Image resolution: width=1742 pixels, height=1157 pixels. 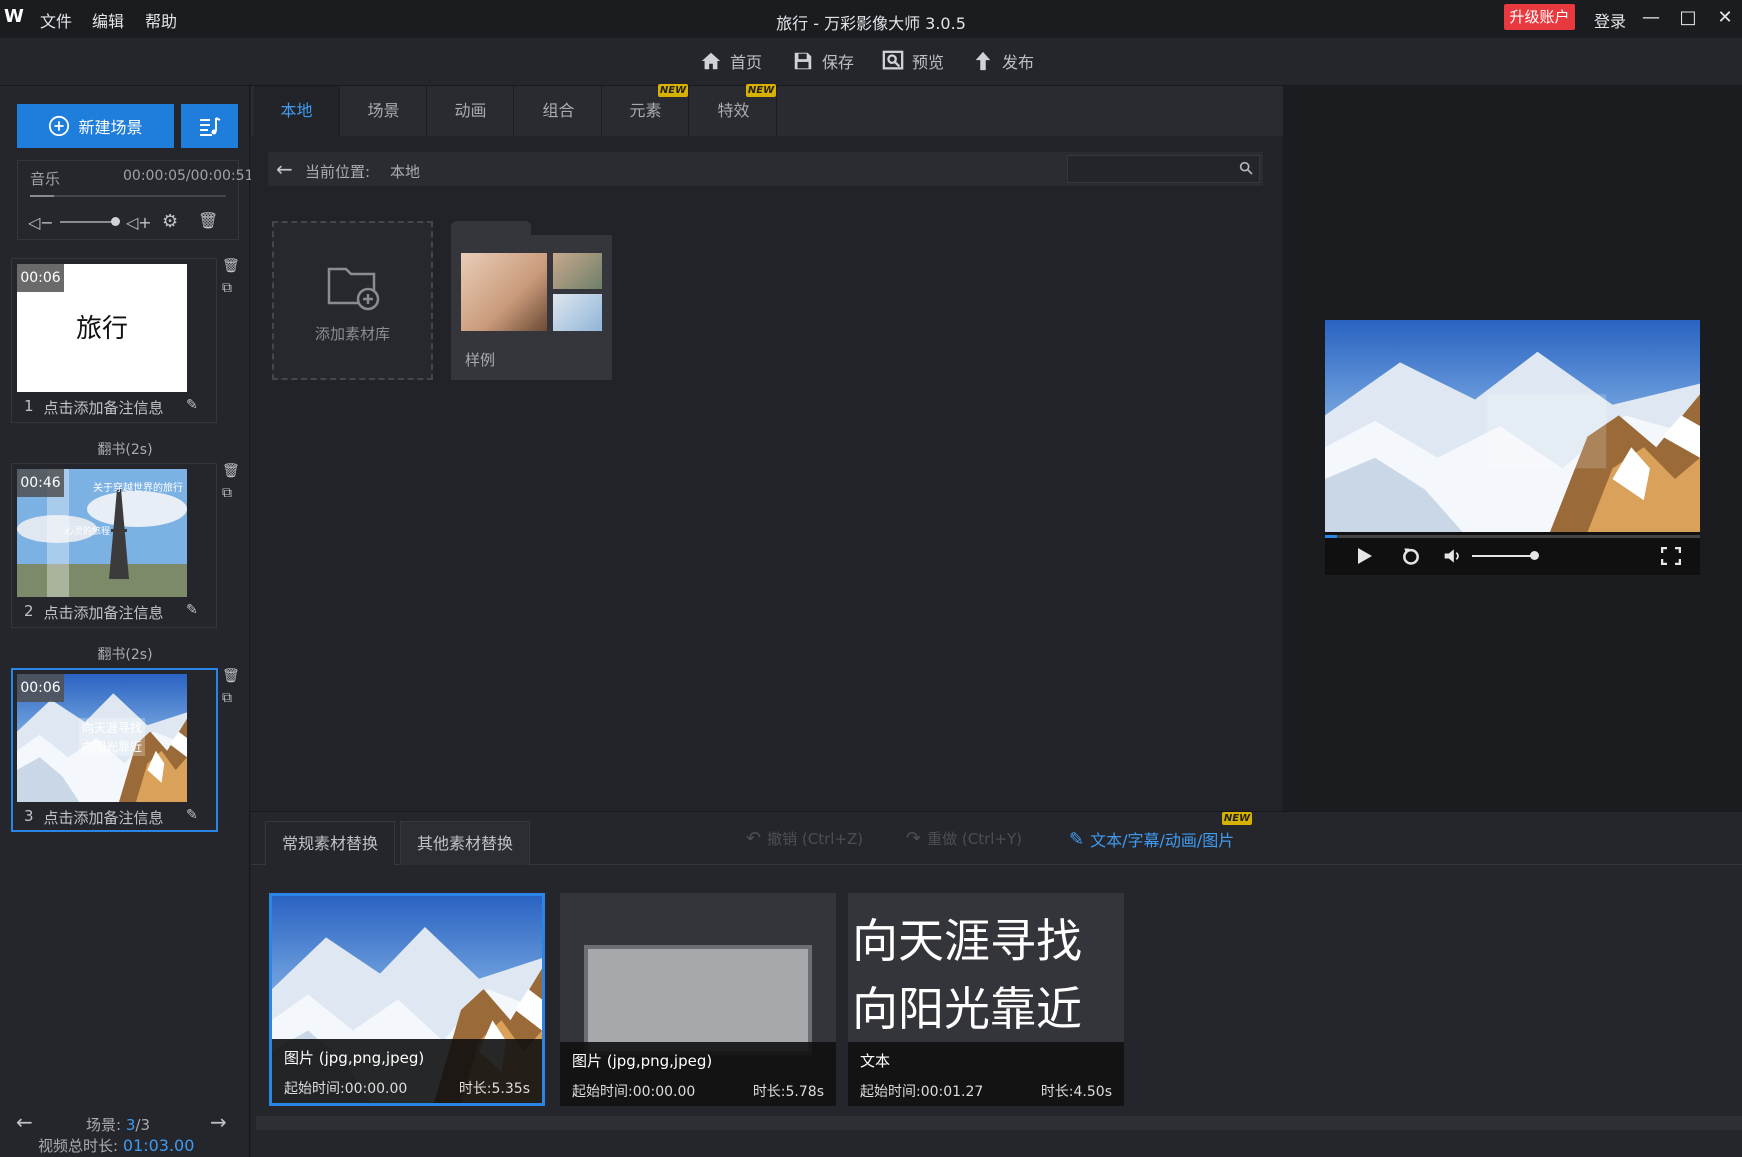 What do you see at coordinates (1512, 536) in the screenshot?
I see `preview-progress-bar` at bounding box center [1512, 536].